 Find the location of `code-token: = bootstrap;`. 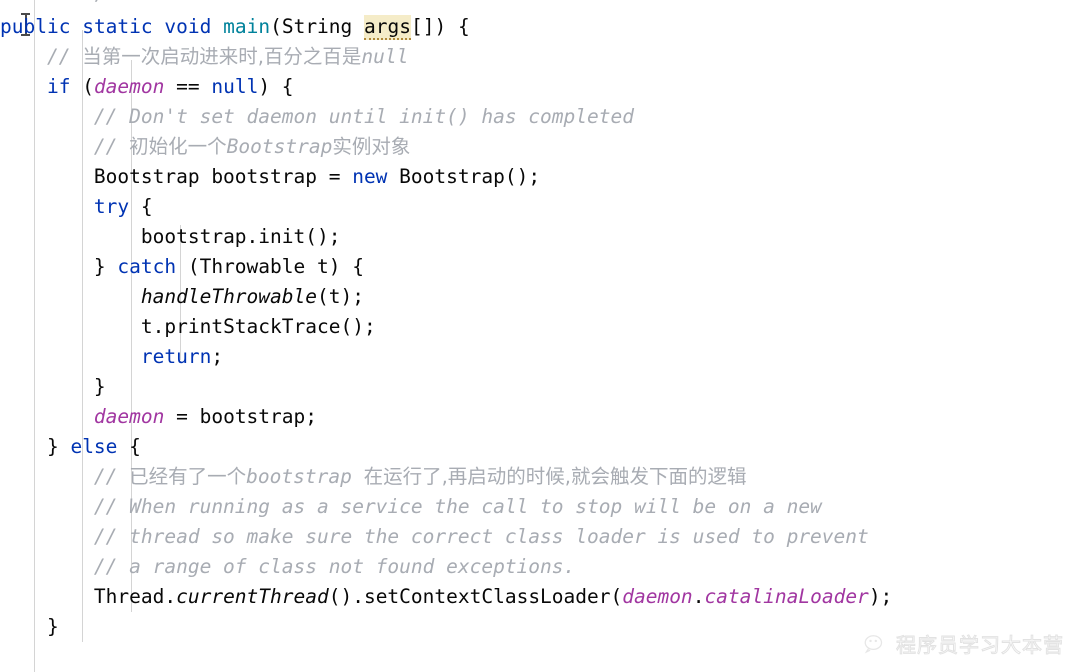

code-token: = bootstrap; is located at coordinates (240, 416).